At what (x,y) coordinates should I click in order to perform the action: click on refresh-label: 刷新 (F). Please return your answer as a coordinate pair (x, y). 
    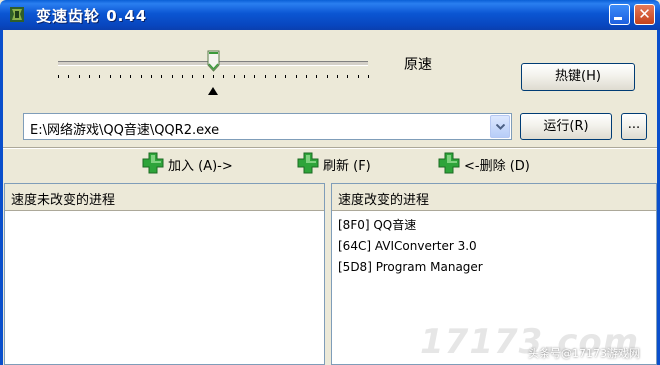
    Looking at the image, I should click on (347, 166).